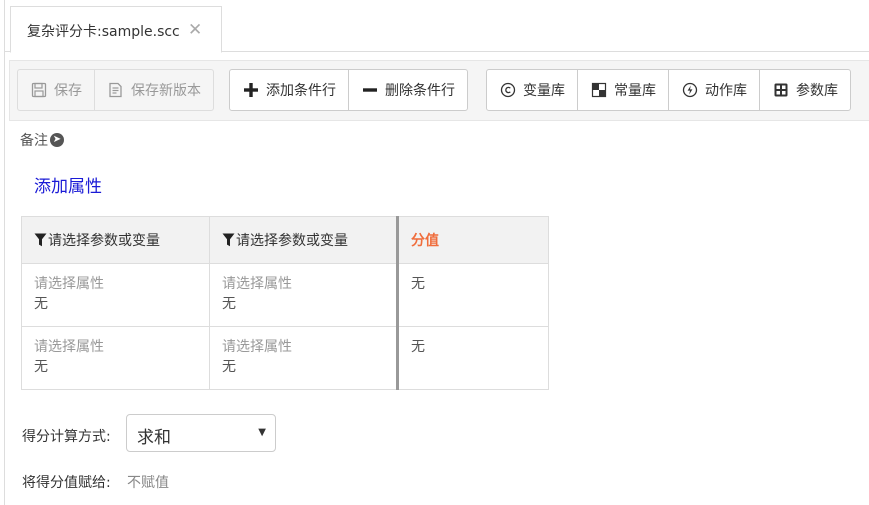 The height and width of the screenshot is (505, 869). Describe the element at coordinates (66, 437) in the screenshot. I see `score-calc-label: 得分计算方式:` at that location.